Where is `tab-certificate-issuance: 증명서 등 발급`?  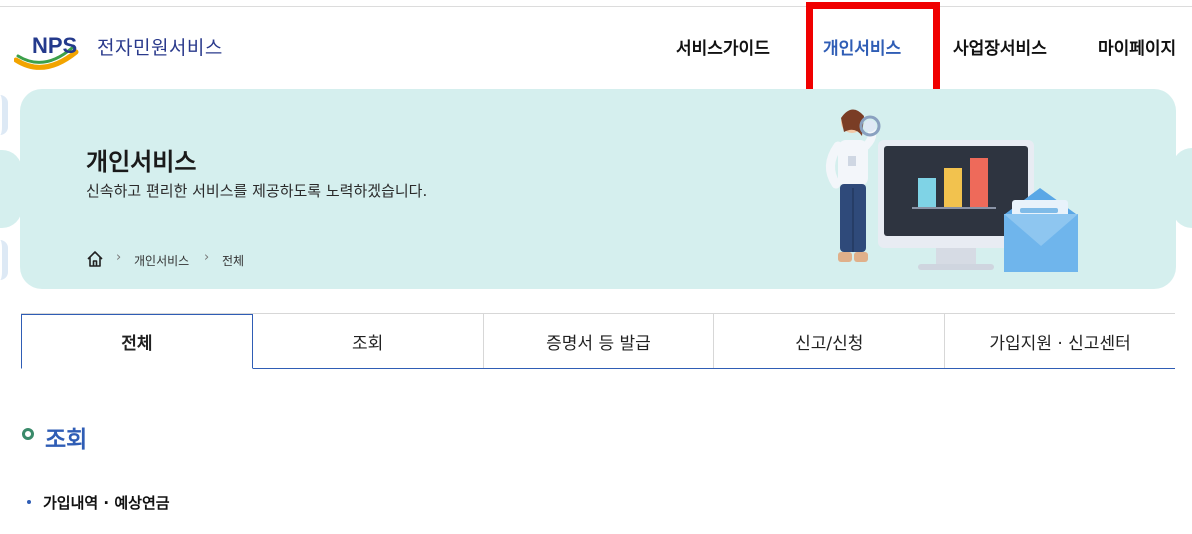
tab-certificate-issuance: 증명서 등 발급 is located at coordinates (599, 341).